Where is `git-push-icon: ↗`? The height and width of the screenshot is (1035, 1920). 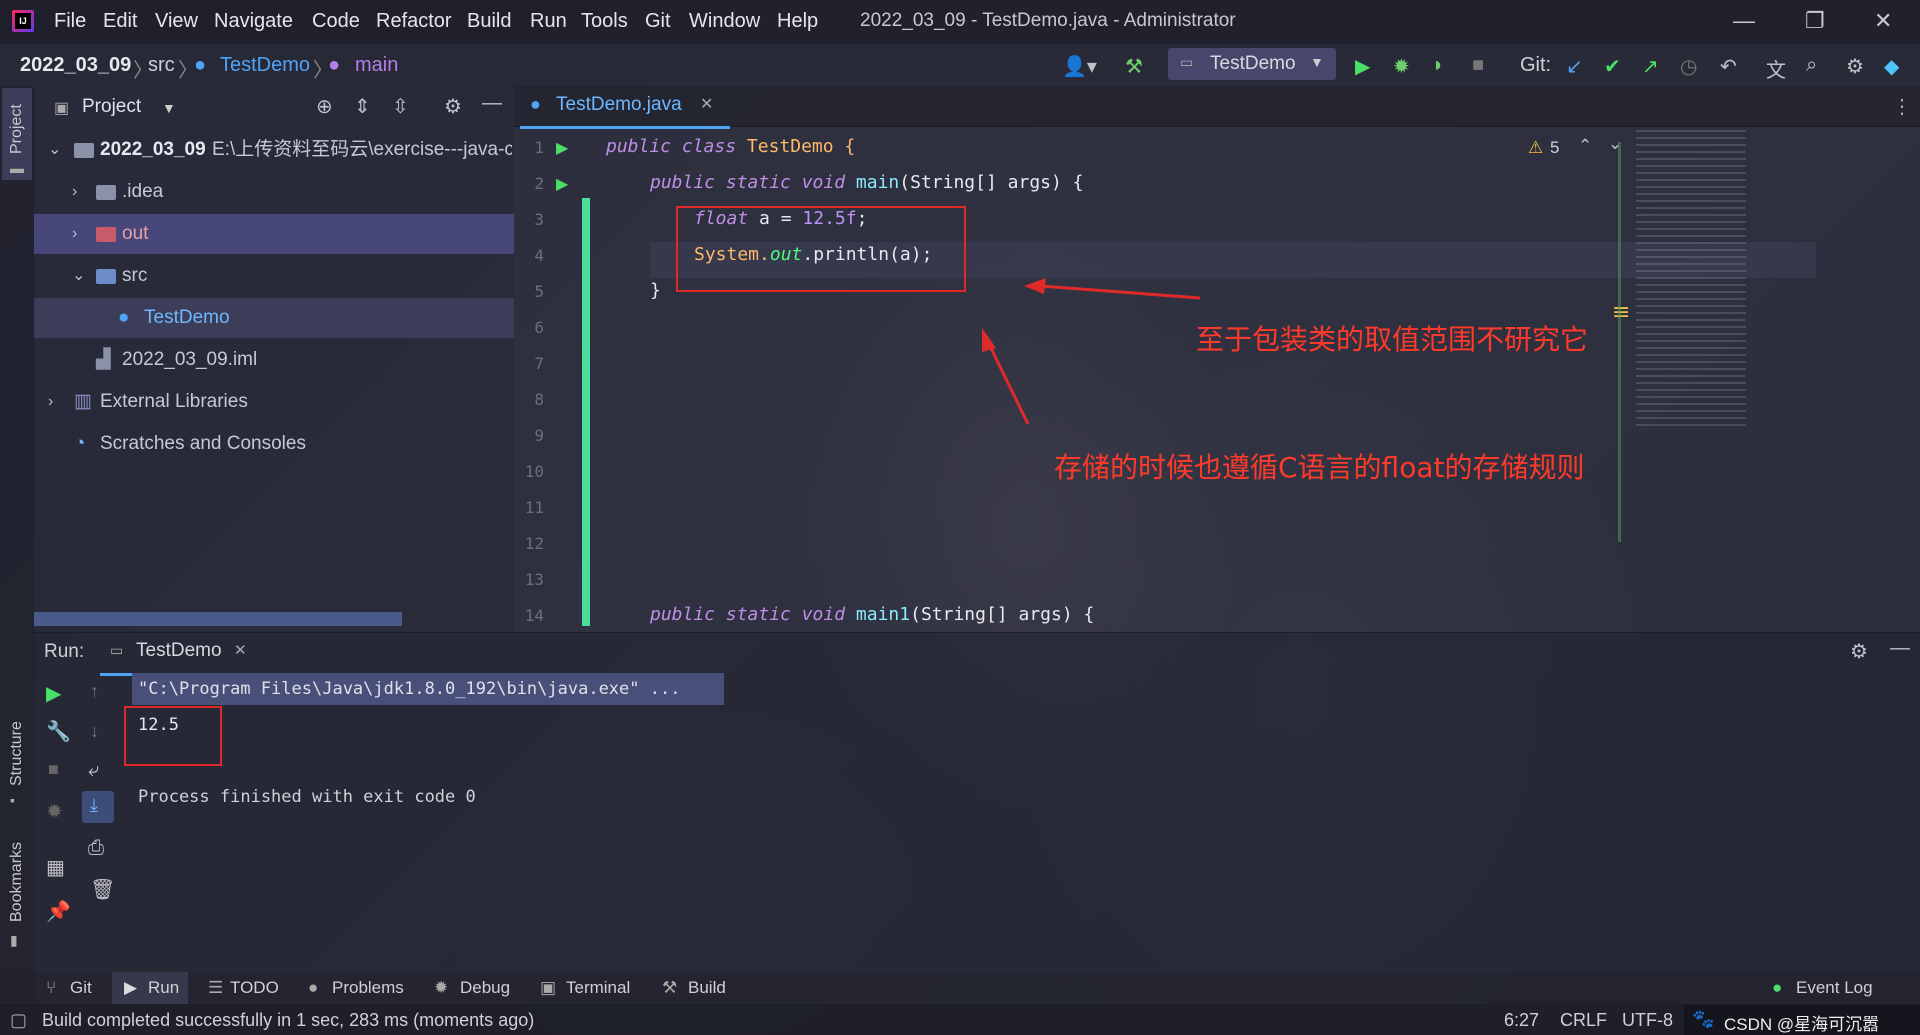
git-push-icon: ↗ is located at coordinates (1650, 66).